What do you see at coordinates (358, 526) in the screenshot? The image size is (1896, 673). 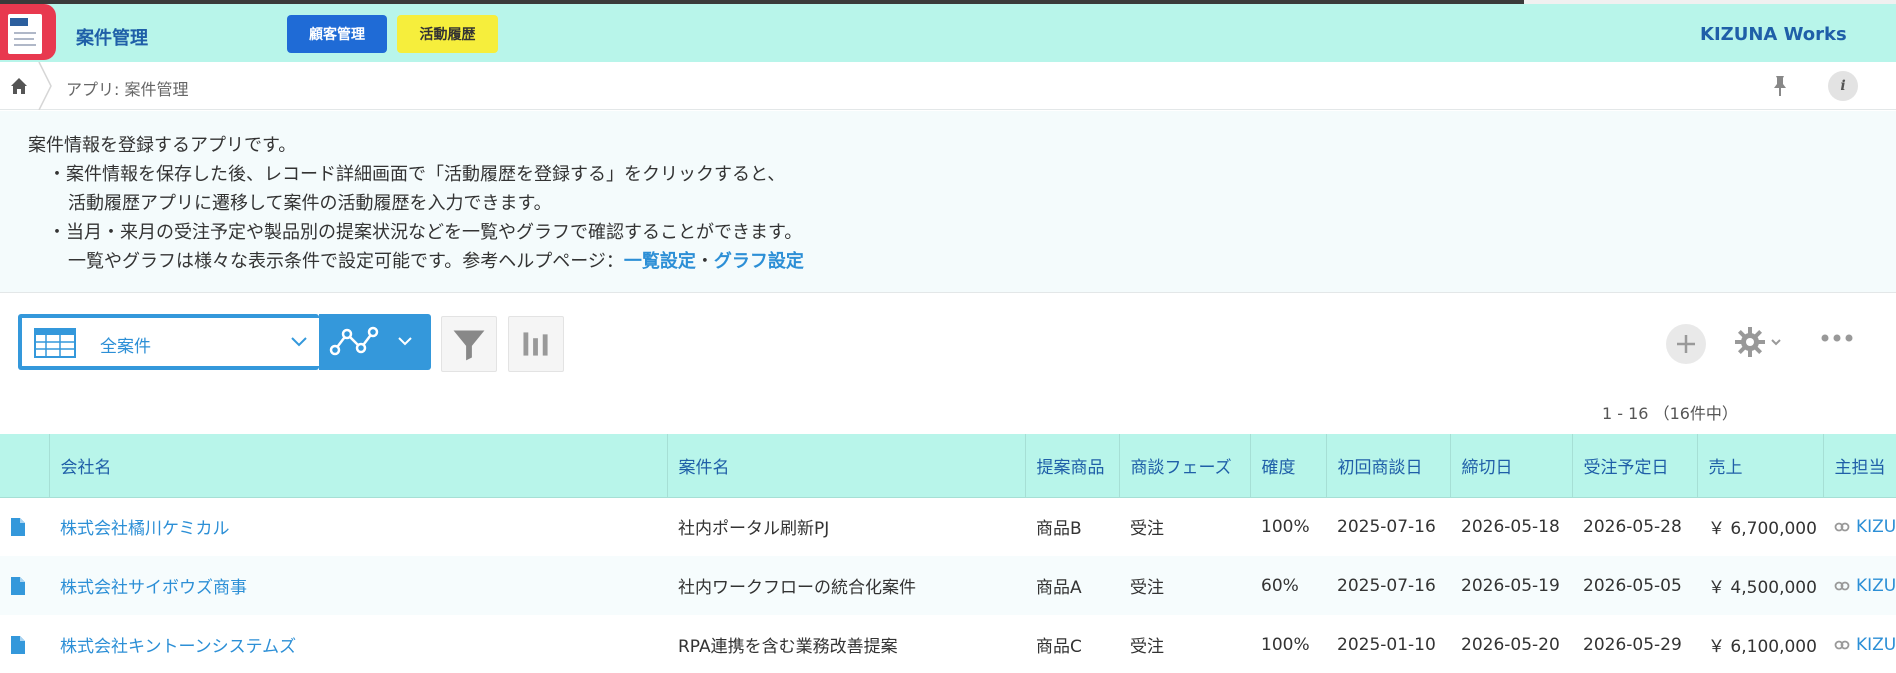 I see `company-cell: 株式会社橘川ケミカル` at bounding box center [358, 526].